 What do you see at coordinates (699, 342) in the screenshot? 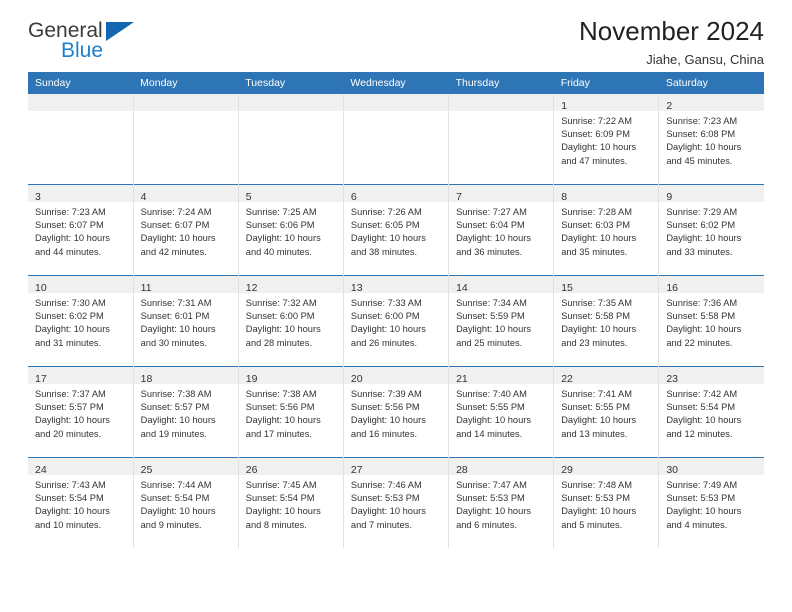
I see `daylight-text-line2: and 22 minutes.` at bounding box center [699, 342].